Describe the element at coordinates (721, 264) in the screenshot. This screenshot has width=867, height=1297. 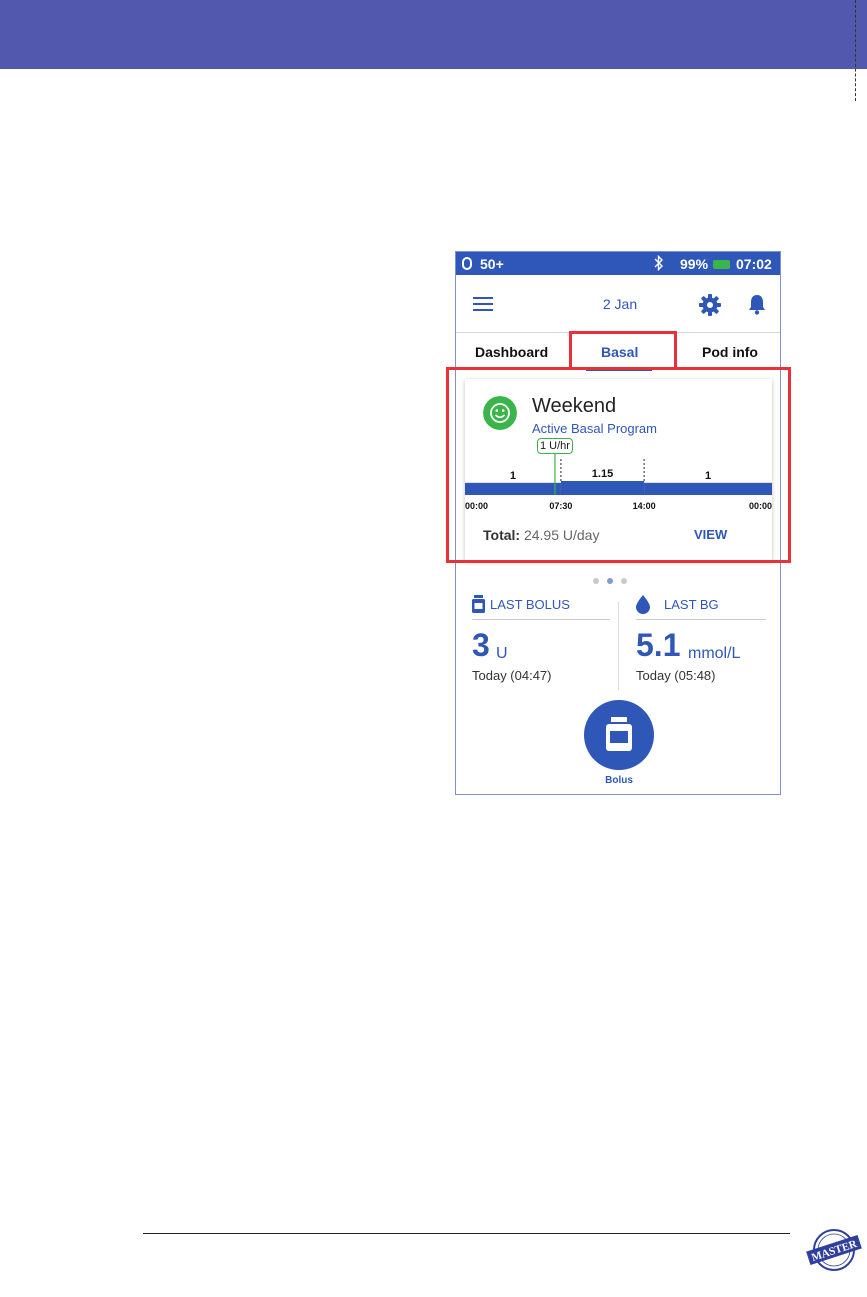
I see `battery-icon` at that location.